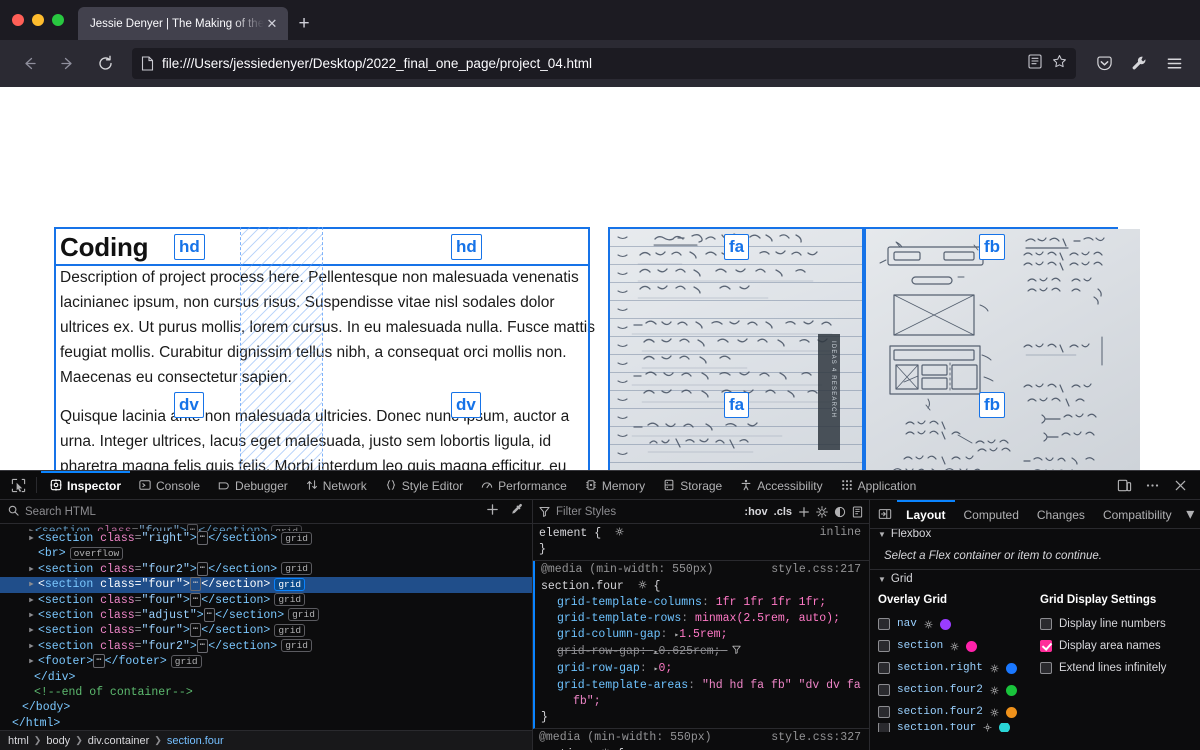 The height and width of the screenshot is (750, 1200). I want to click on tab-inspector: Inspector, so click(86, 485).